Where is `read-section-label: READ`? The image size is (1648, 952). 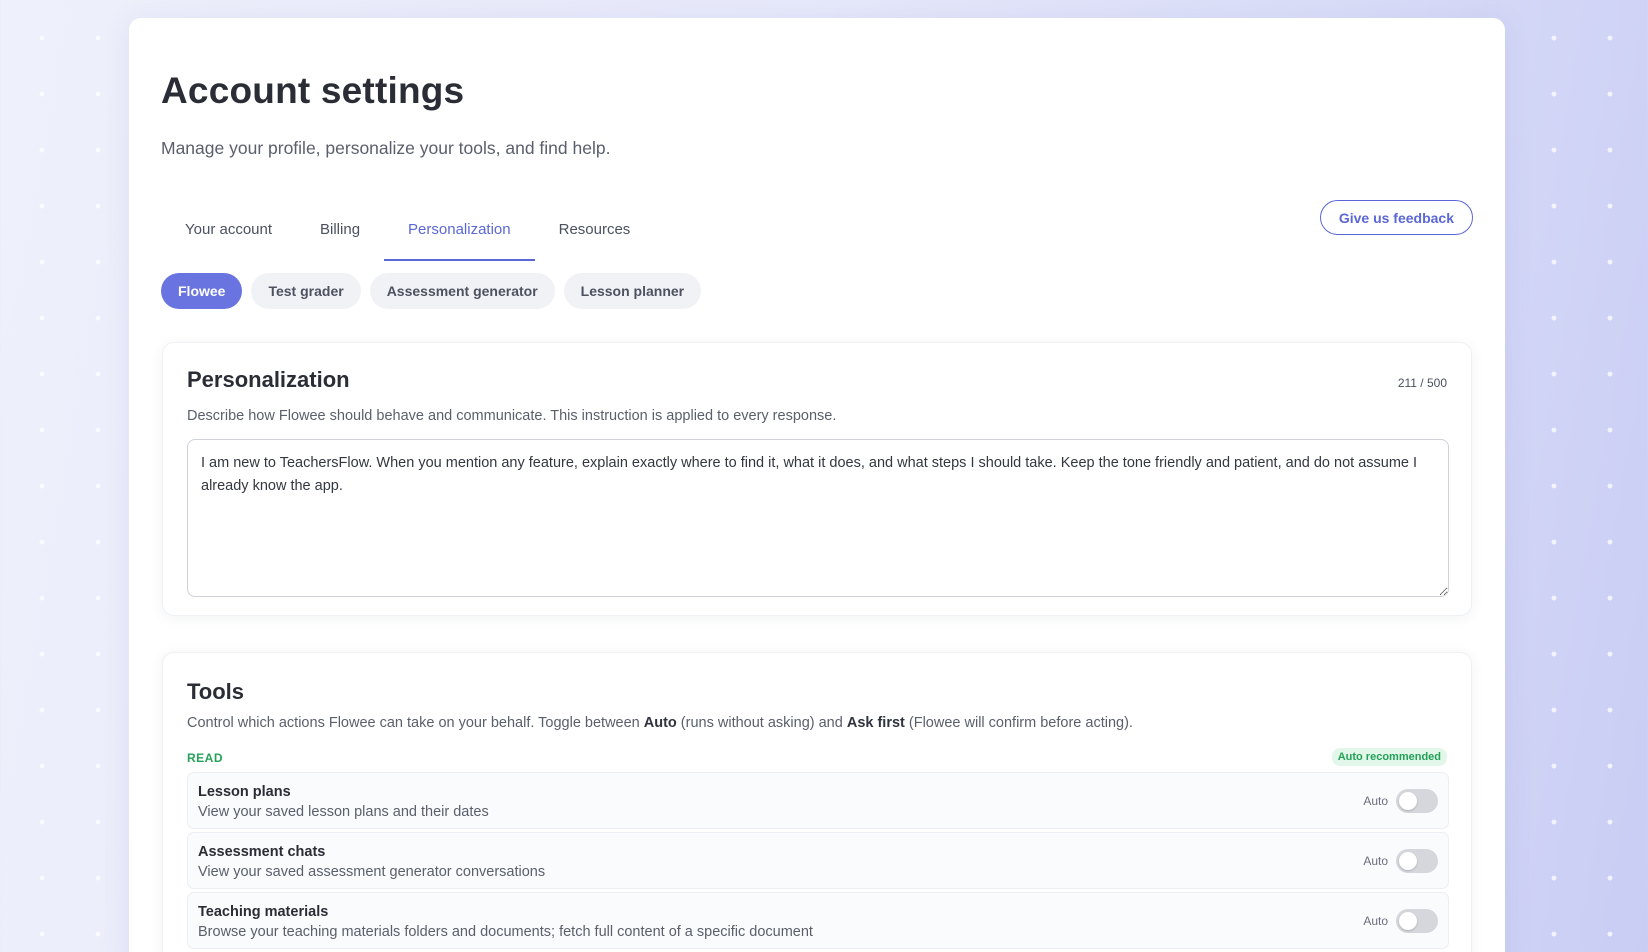
read-section-label: READ is located at coordinates (205, 758).